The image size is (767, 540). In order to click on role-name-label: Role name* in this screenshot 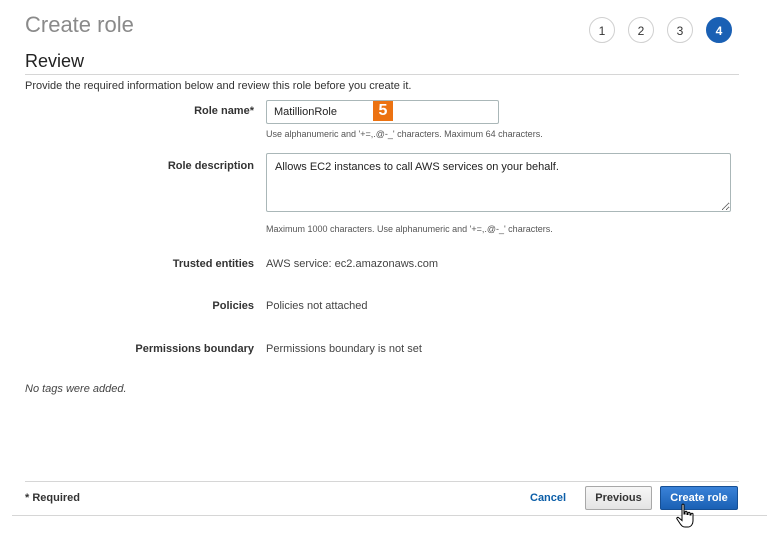, I will do `click(224, 111)`.